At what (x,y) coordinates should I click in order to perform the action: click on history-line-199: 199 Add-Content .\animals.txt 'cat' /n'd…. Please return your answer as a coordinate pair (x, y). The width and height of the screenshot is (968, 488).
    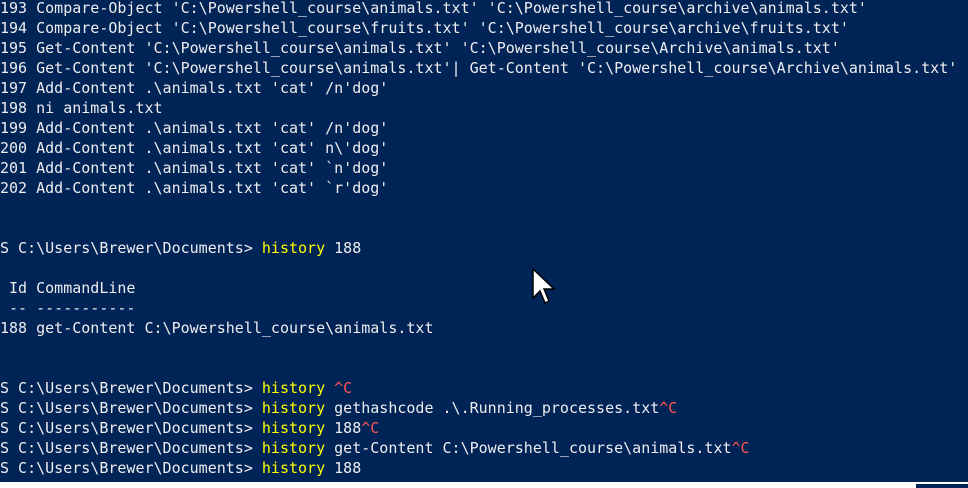
    Looking at the image, I should click on (484, 128).